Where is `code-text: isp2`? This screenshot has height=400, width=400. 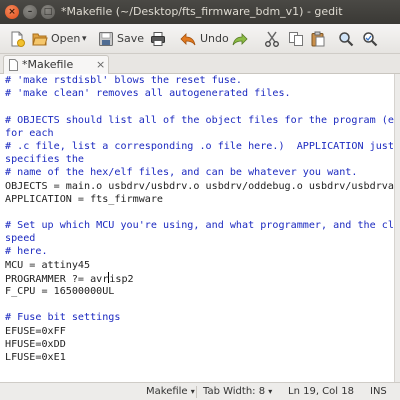
code-text: isp2 is located at coordinates (121, 279).